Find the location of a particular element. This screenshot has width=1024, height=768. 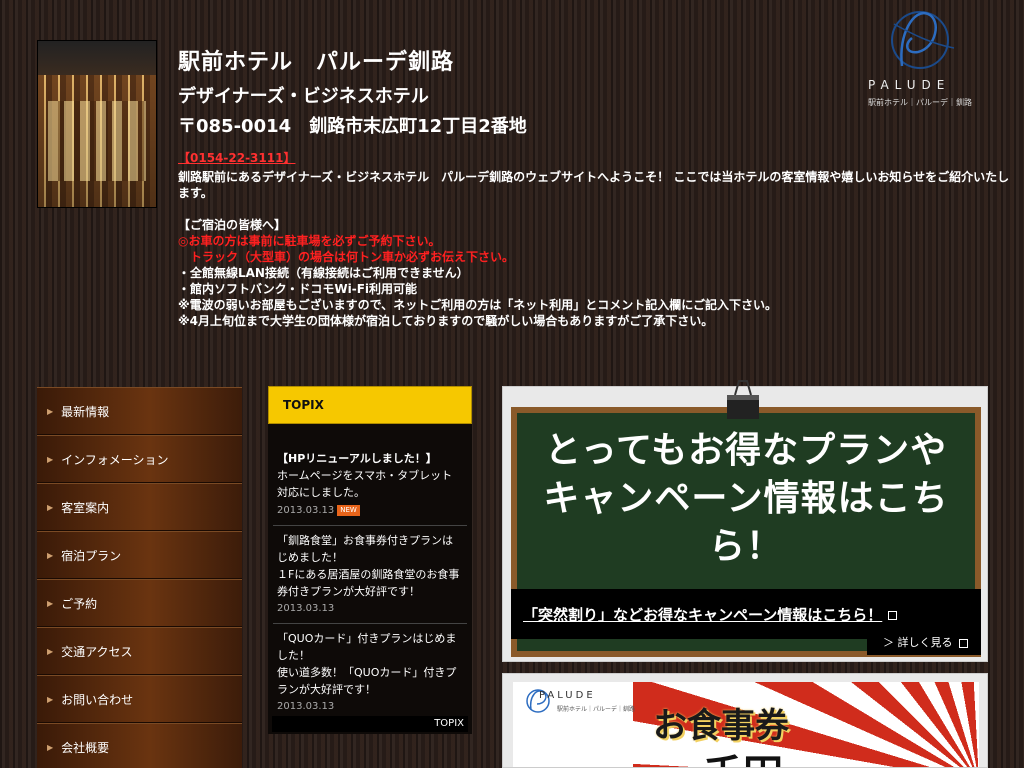

notice-wifi: ・館内ソフトバンク・ドコモWi-Fi利用可能 is located at coordinates (298, 289).